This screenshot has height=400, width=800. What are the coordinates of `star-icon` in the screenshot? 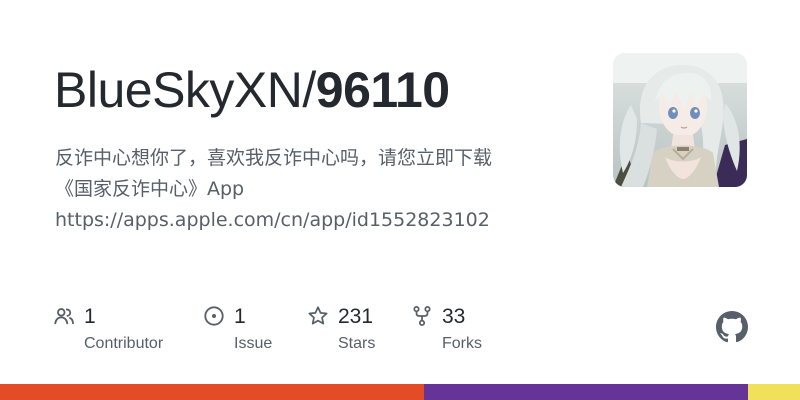 It's located at (318, 315).